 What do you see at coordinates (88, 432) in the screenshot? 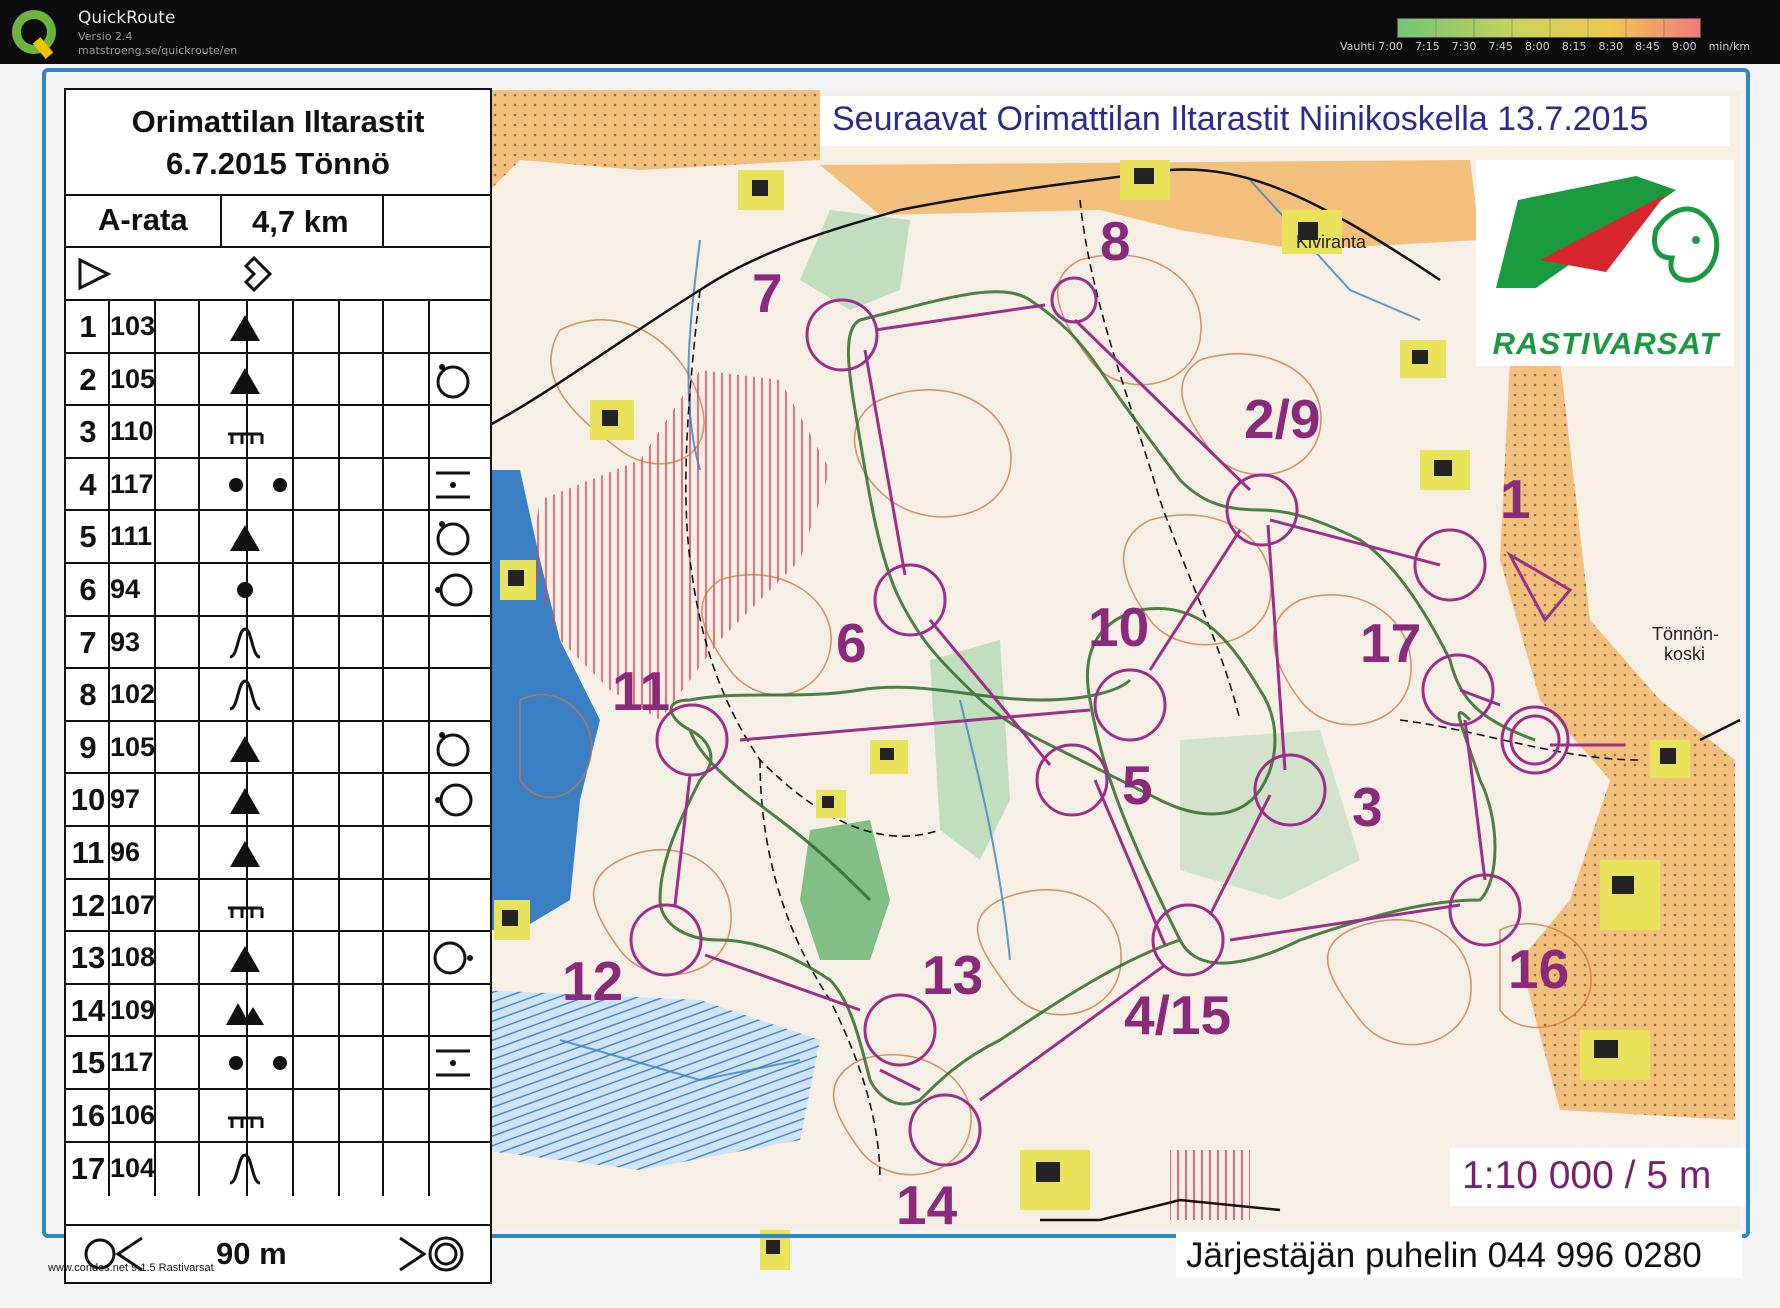
I see `cd-control-number: 3` at bounding box center [88, 432].